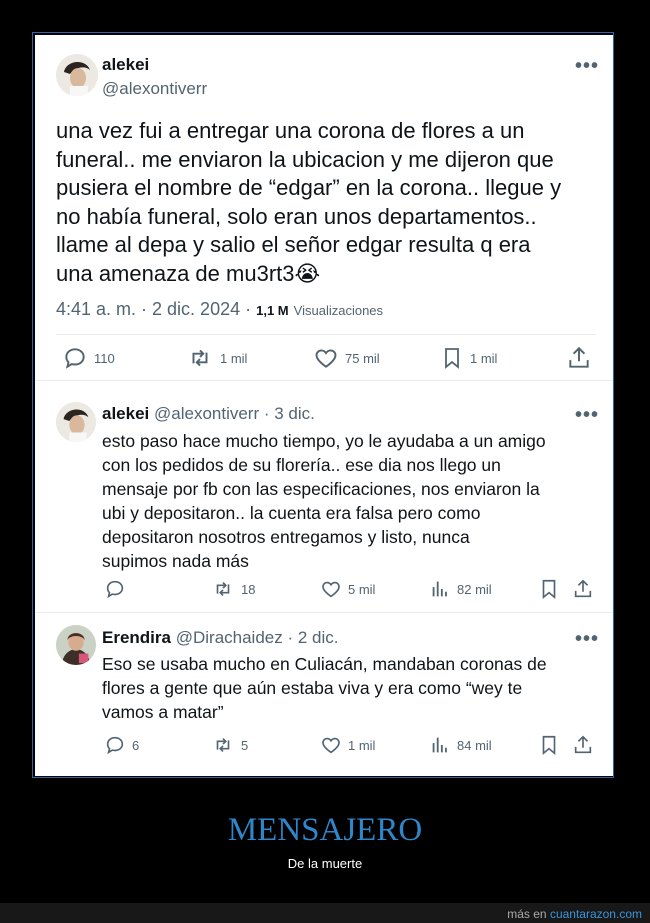  Describe the element at coordinates (154, 89) in the screenshot. I see `author-handle: @alexontiverr` at that location.